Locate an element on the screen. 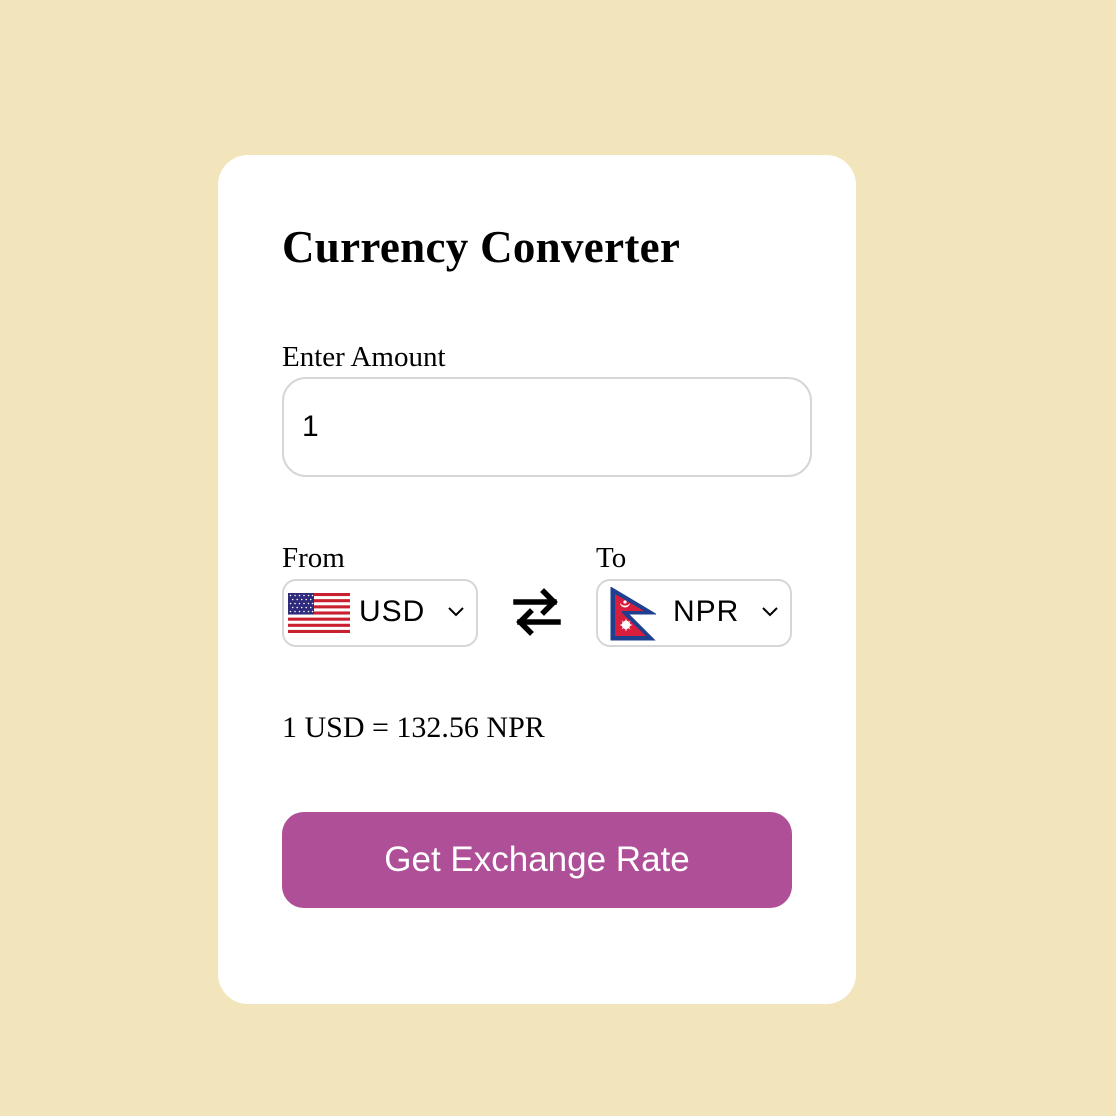  from-currency-code: USD is located at coordinates (392, 611).